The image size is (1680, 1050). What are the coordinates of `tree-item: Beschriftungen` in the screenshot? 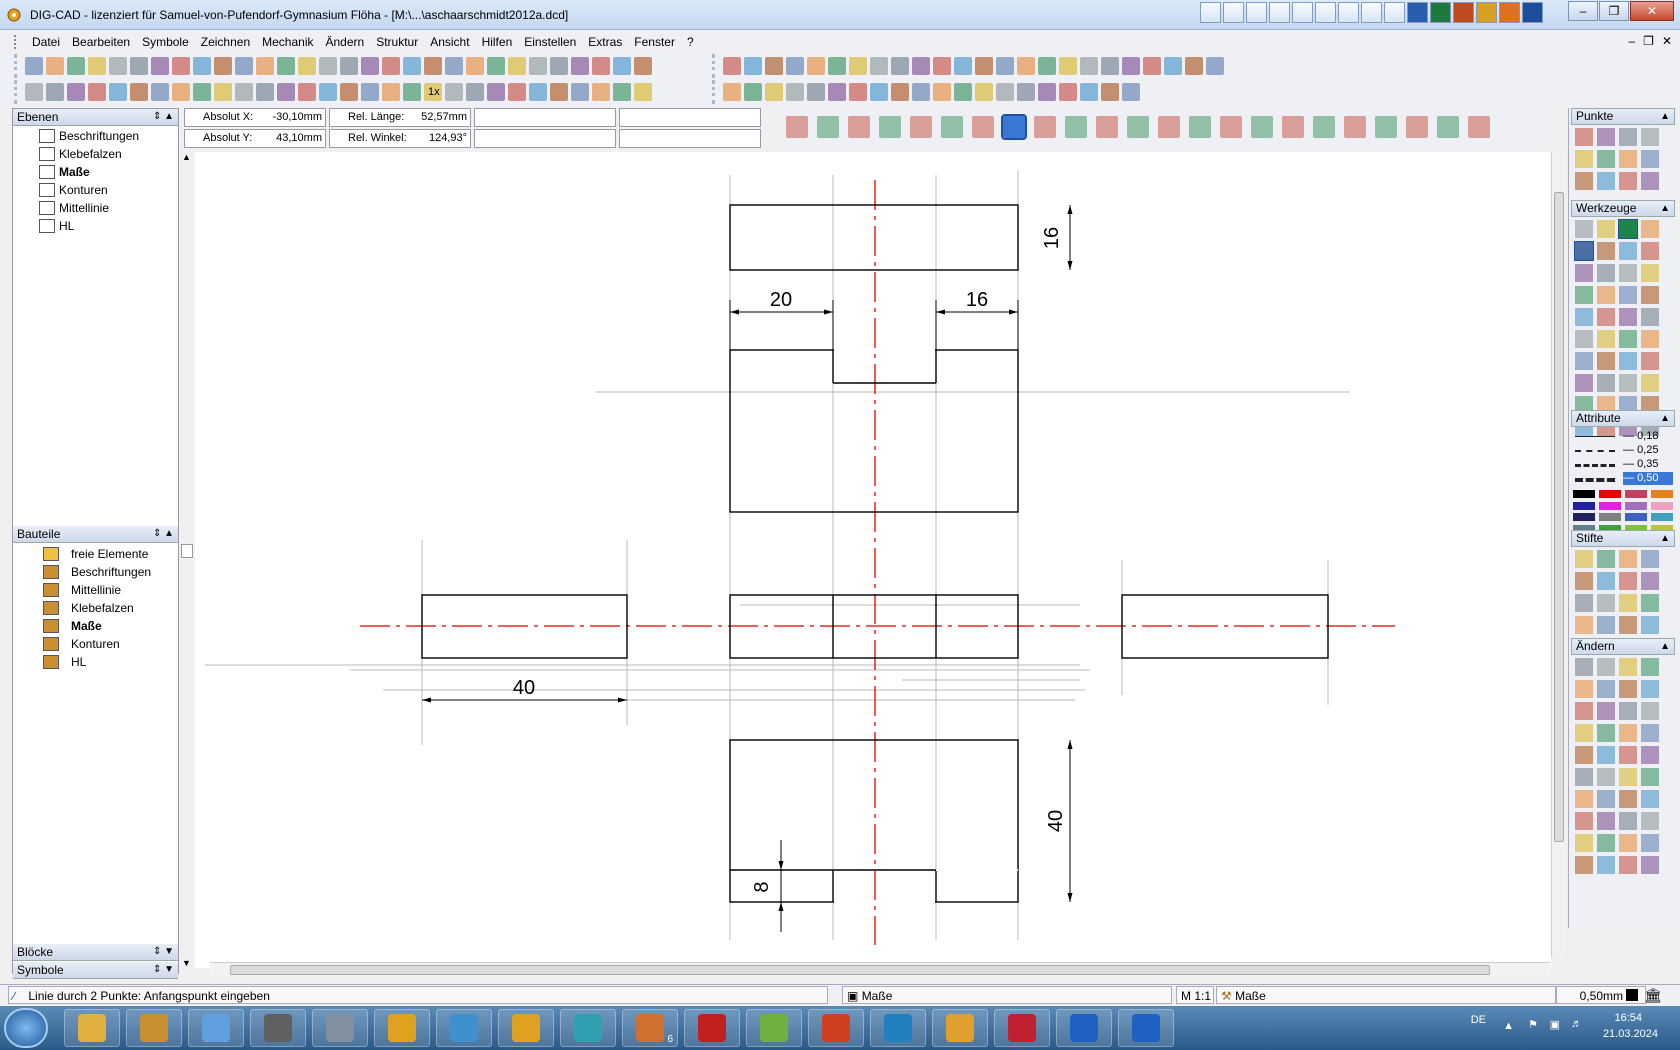 It's located at (95, 572).